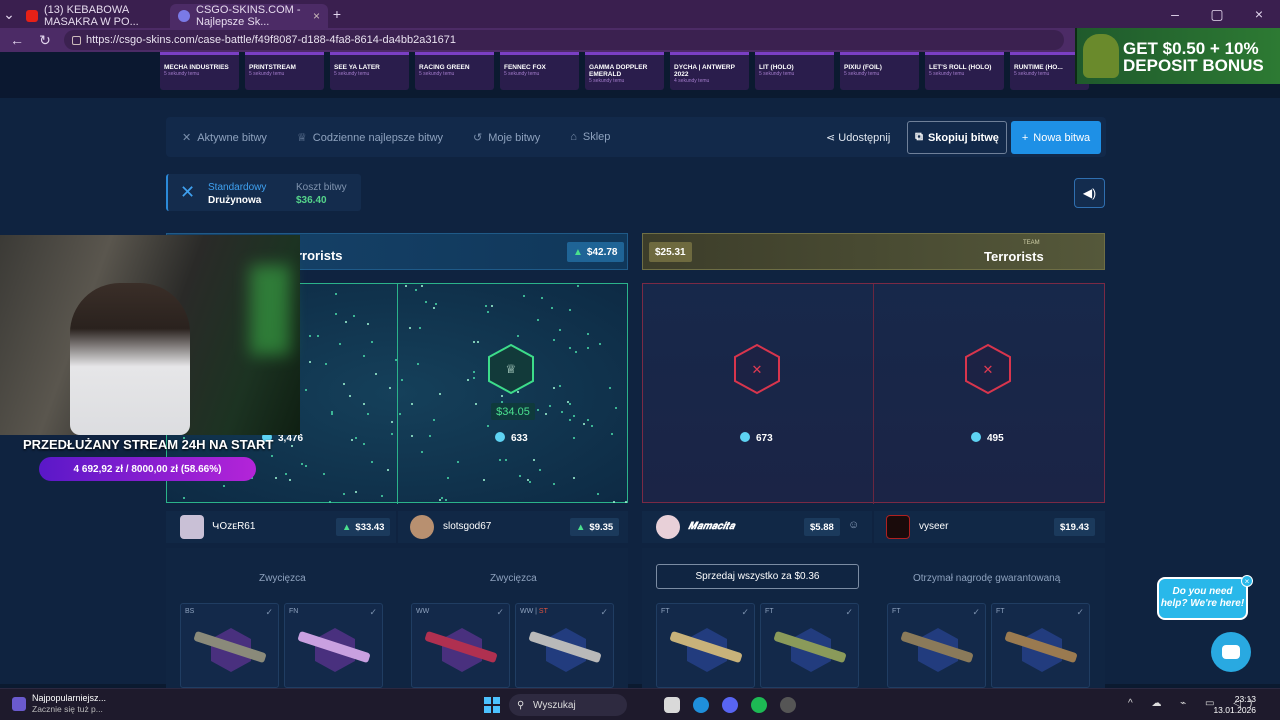 This screenshot has width=1280, height=720. What do you see at coordinates (492, 705) in the screenshot?
I see `start-button` at bounding box center [492, 705].